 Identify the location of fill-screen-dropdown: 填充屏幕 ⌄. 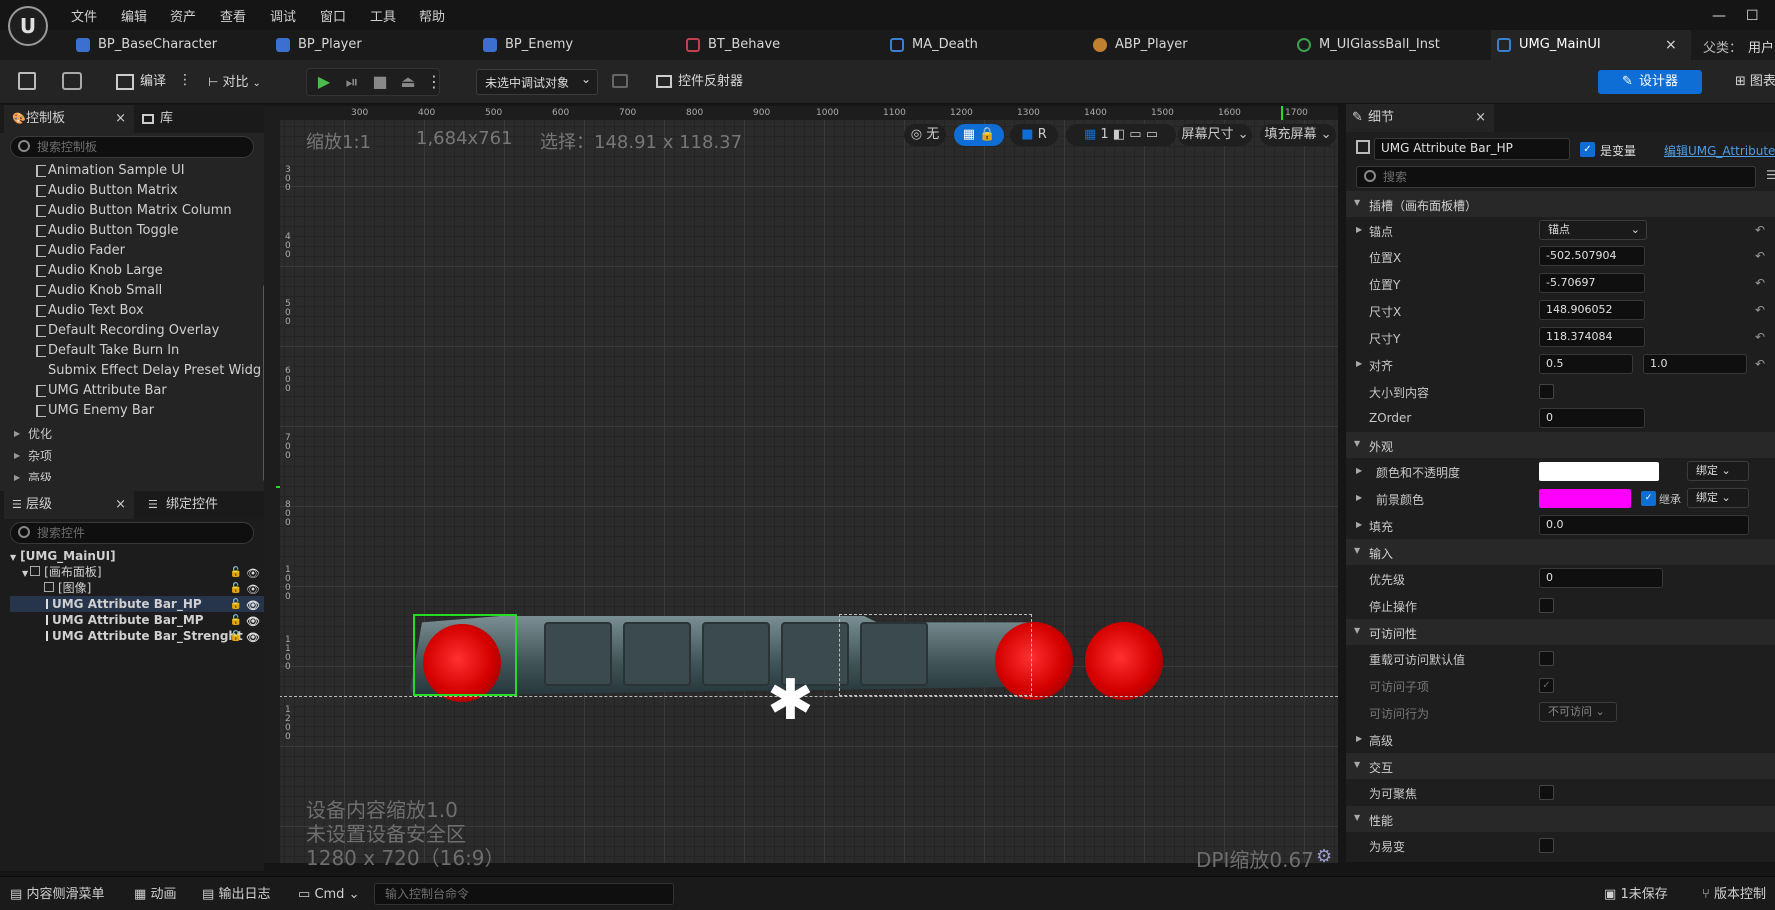
(1298, 135).